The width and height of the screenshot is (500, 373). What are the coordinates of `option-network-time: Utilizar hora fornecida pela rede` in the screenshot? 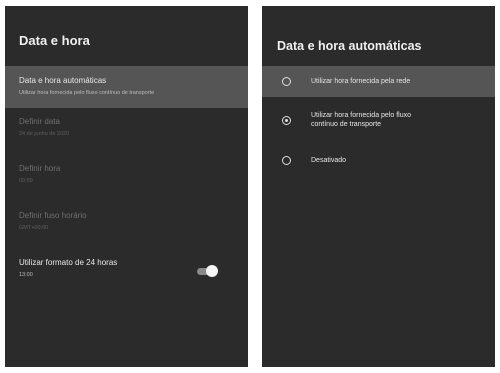 It's located at (378, 81).